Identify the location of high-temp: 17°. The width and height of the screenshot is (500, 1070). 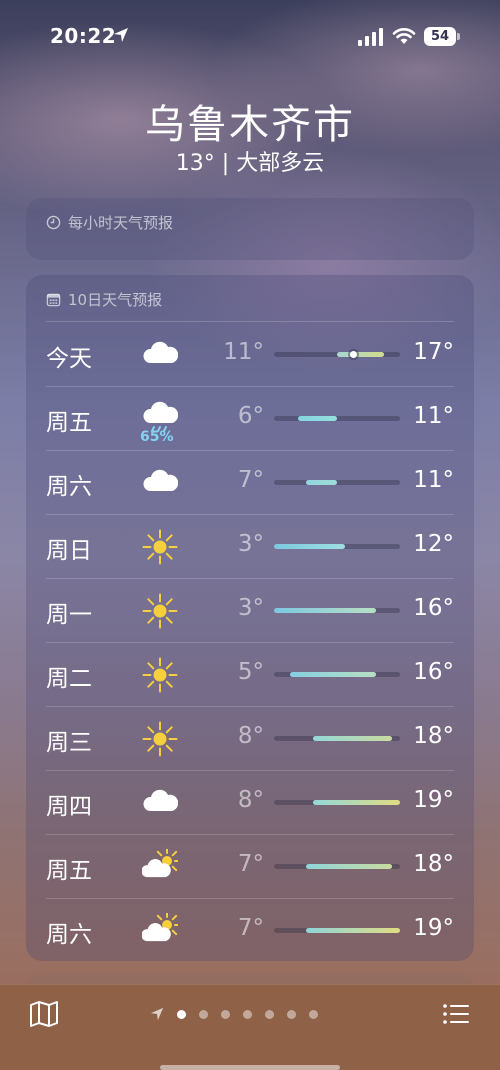
(433, 352).